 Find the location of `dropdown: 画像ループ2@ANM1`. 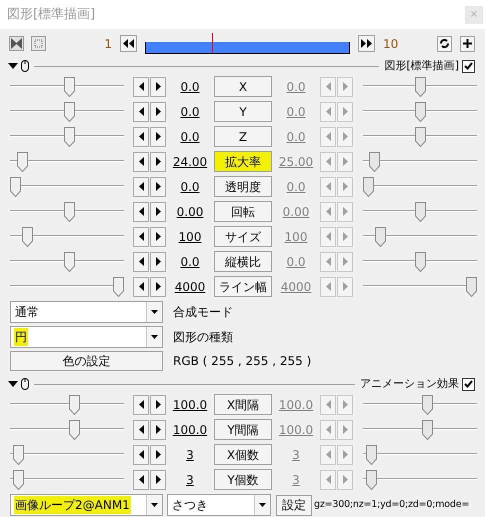

dropdown: 画像ループ2@ANM1 is located at coordinates (86, 505).